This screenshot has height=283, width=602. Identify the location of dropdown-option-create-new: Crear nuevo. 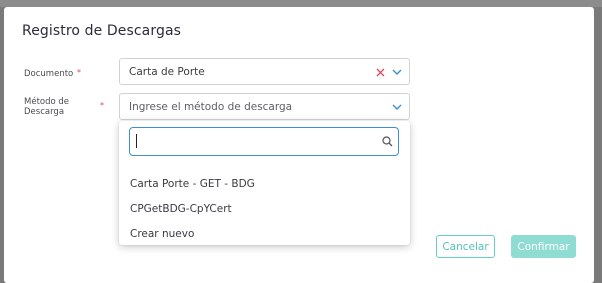
(162, 234).